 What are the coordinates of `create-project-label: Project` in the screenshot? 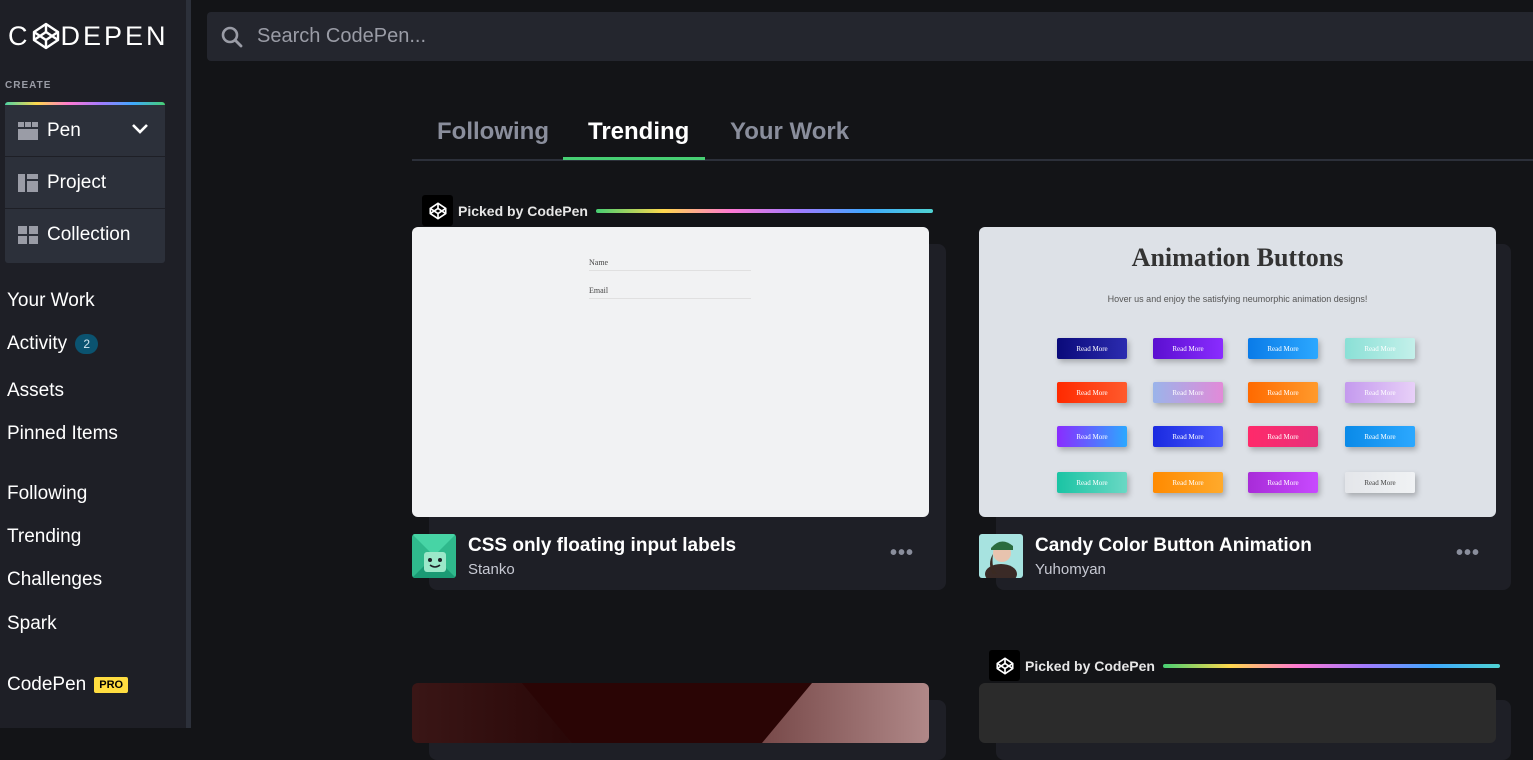 It's located at (77, 182).